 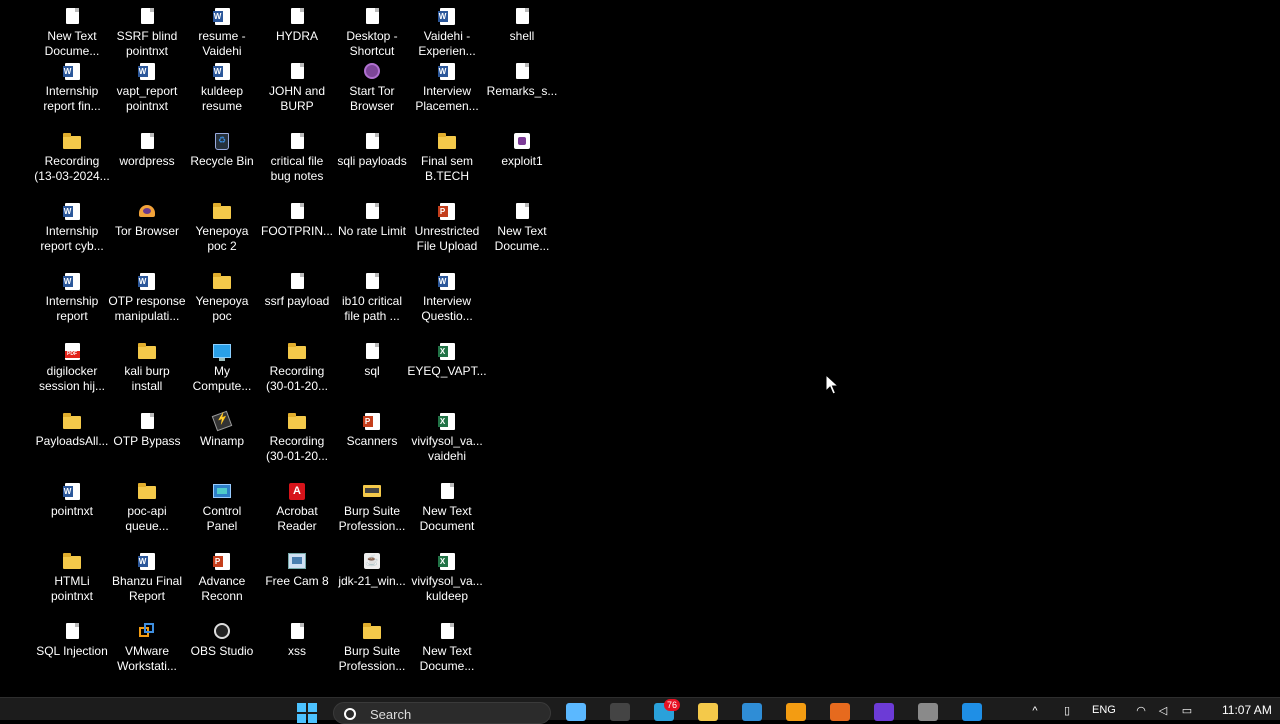 What do you see at coordinates (884, 712) in the screenshot?
I see `app-icon` at bounding box center [884, 712].